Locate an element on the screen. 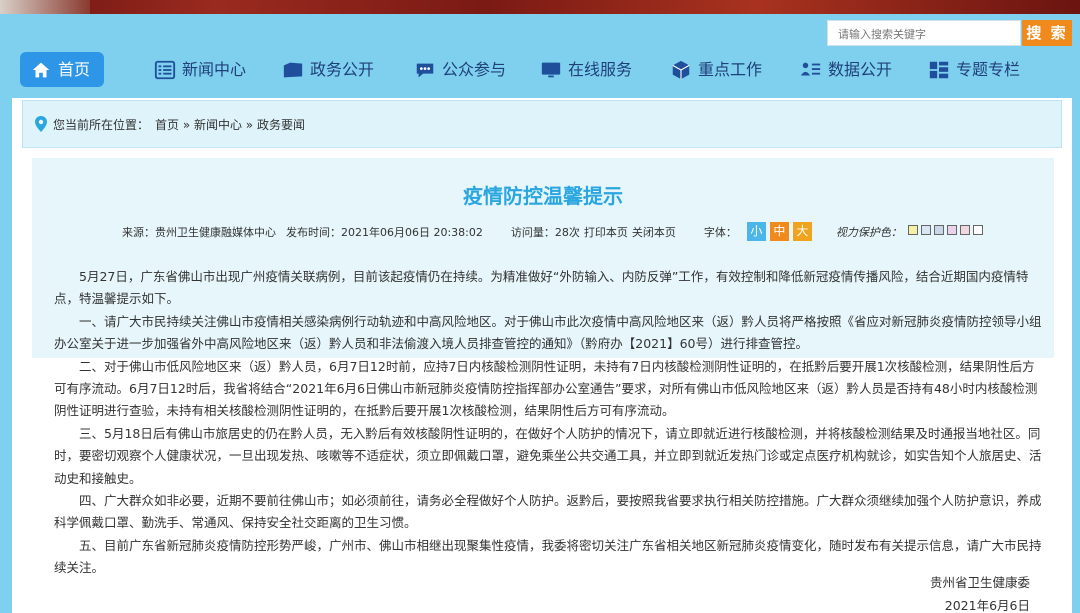 This screenshot has height=613, width=1080. article-publish-time: 发布时间：2021年06月06日 20:38:02 is located at coordinates (384, 232).